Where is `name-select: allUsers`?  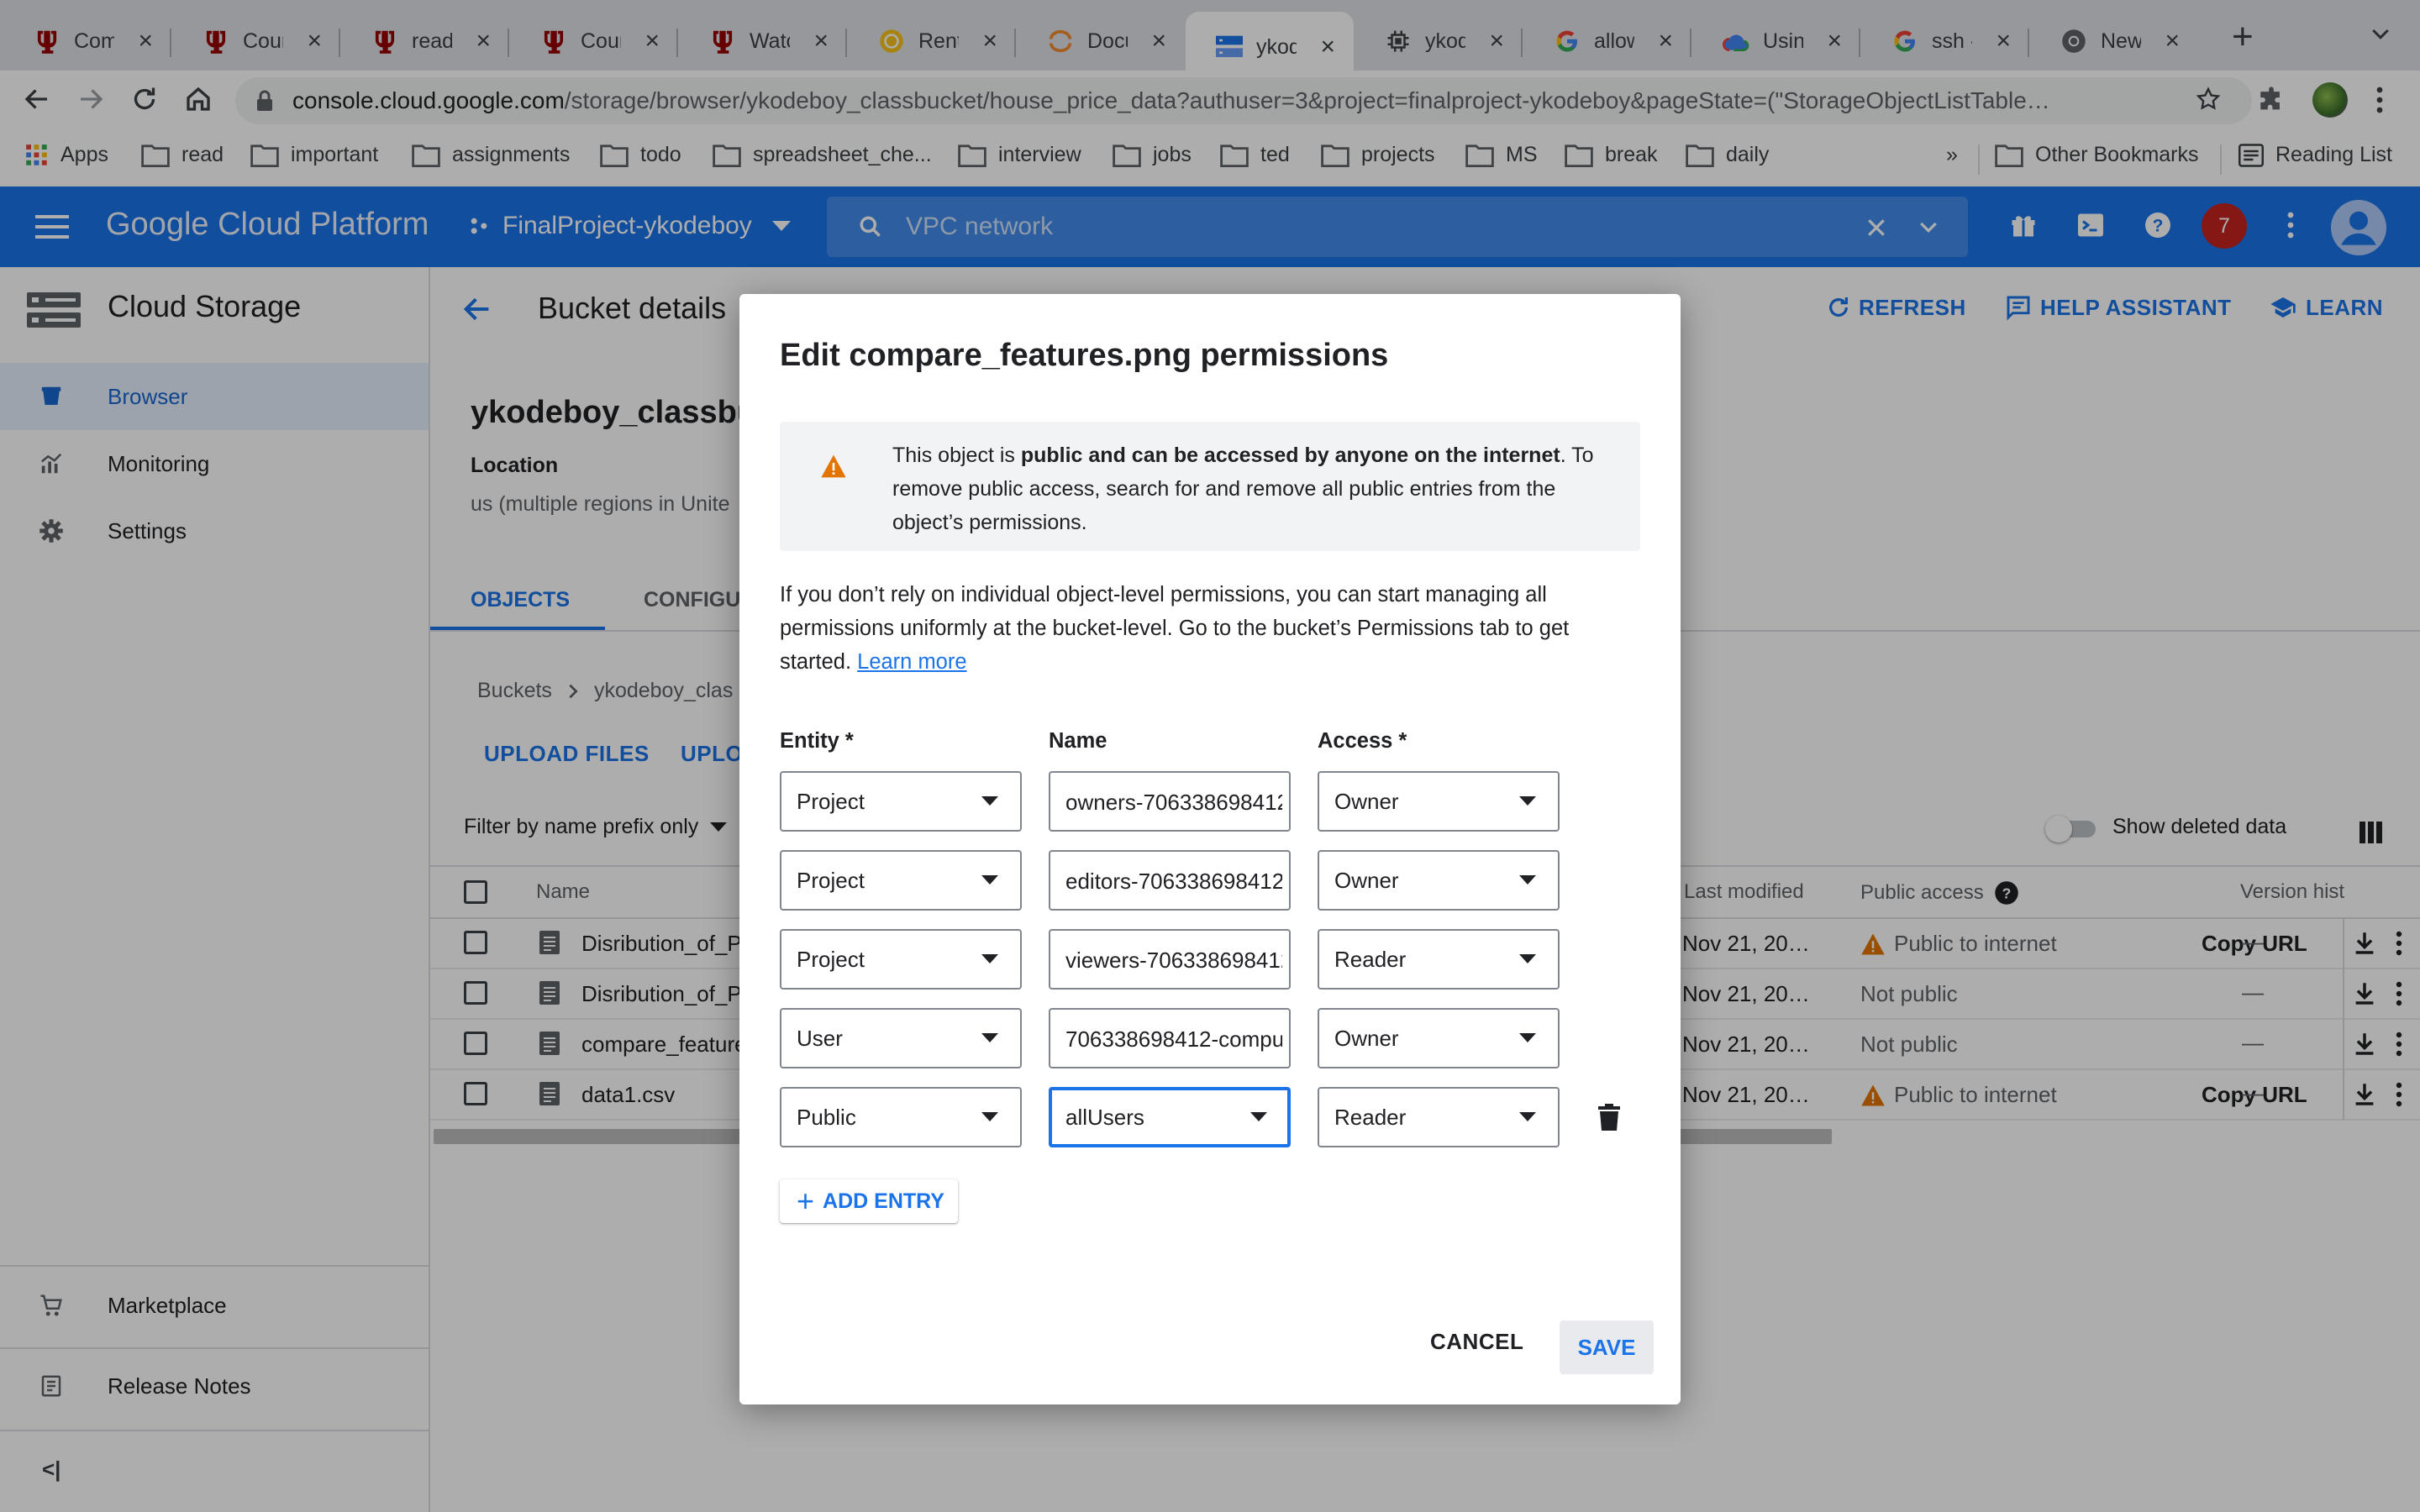
name-select: allUsers is located at coordinates (1170, 1117).